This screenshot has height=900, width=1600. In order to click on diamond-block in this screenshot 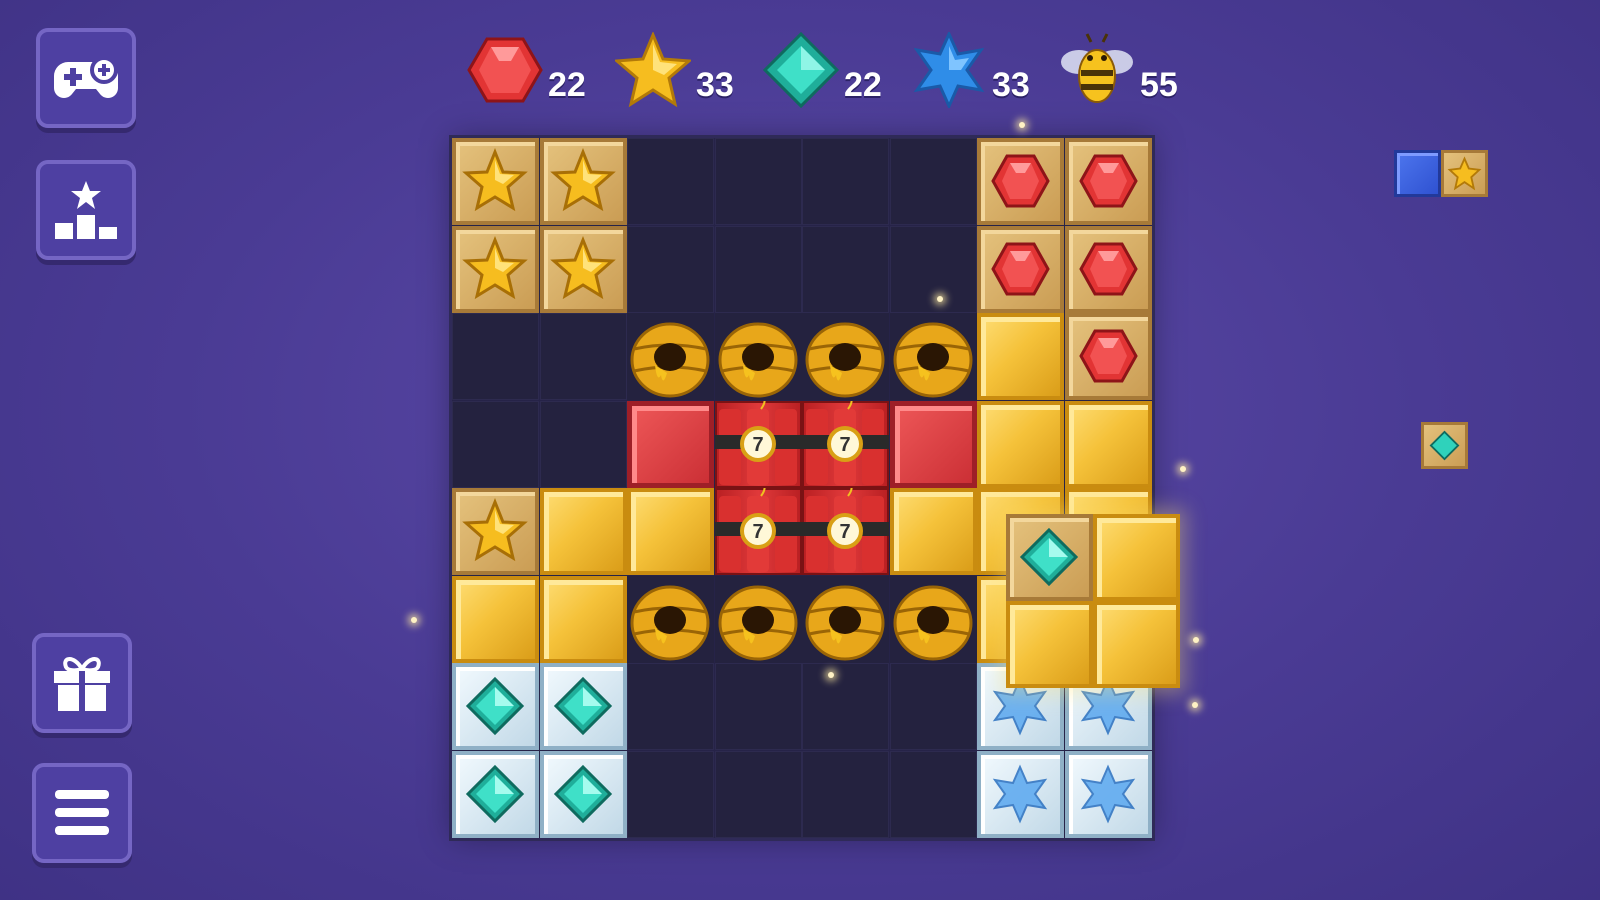, I will do `click(1049, 557)`.